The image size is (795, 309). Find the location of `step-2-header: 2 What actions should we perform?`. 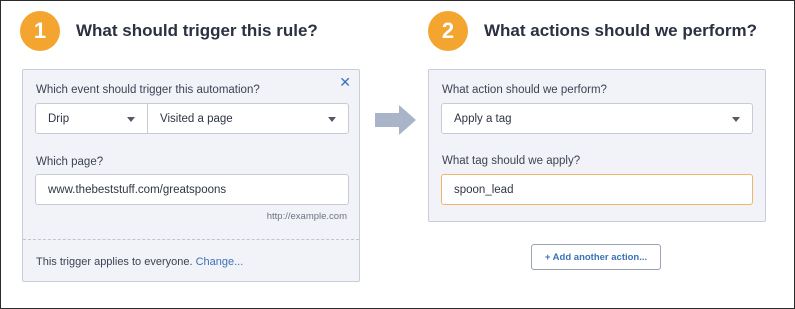

step-2-header: 2 What actions should we perform? is located at coordinates (592, 31).